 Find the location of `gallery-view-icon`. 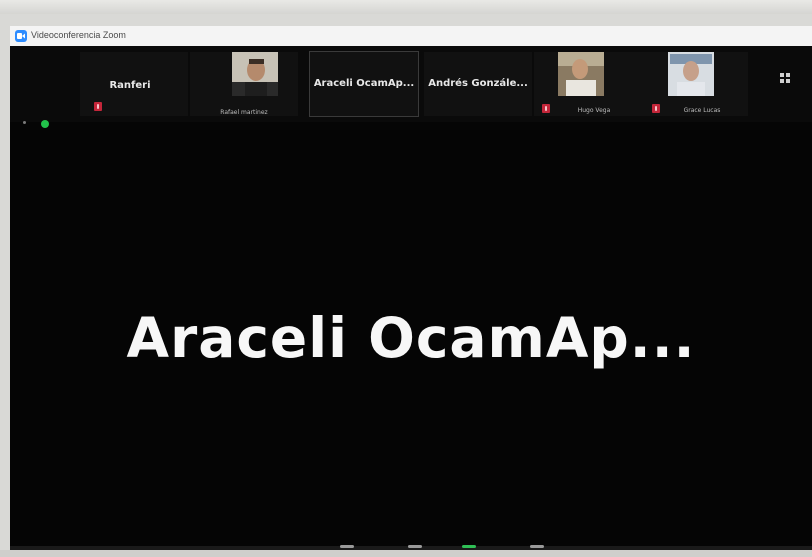

gallery-view-icon is located at coordinates (785, 75).